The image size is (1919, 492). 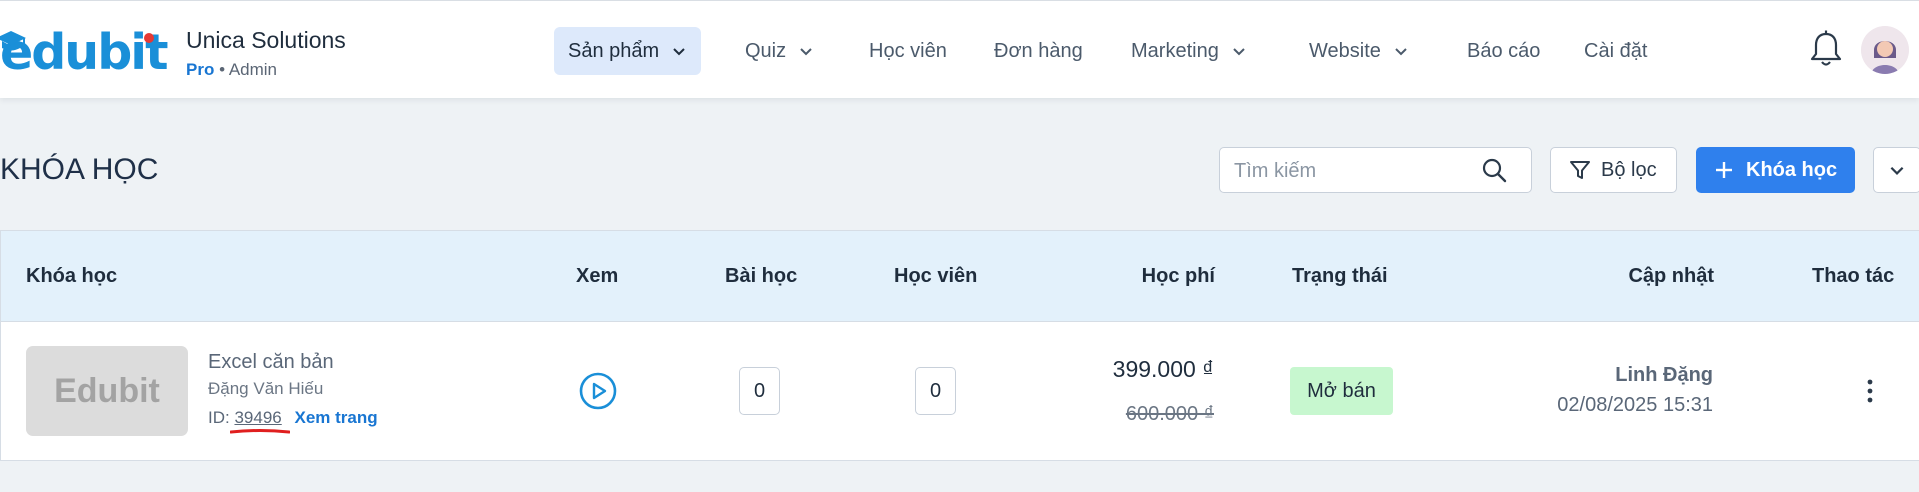 What do you see at coordinates (766, 50) in the screenshot?
I see `nav-label: Quiz` at bounding box center [766, 50].